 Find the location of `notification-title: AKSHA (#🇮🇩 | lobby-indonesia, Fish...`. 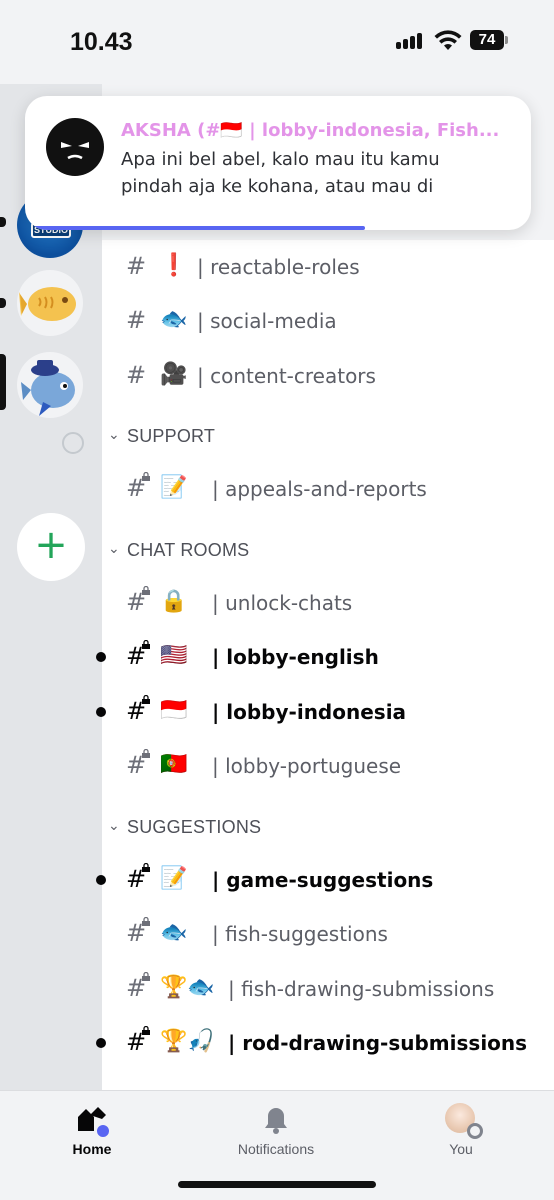

notification-title: AKSHA (#🇮🇩 | lobby-indonesia, Fish... is located at coordinates (310, 130).